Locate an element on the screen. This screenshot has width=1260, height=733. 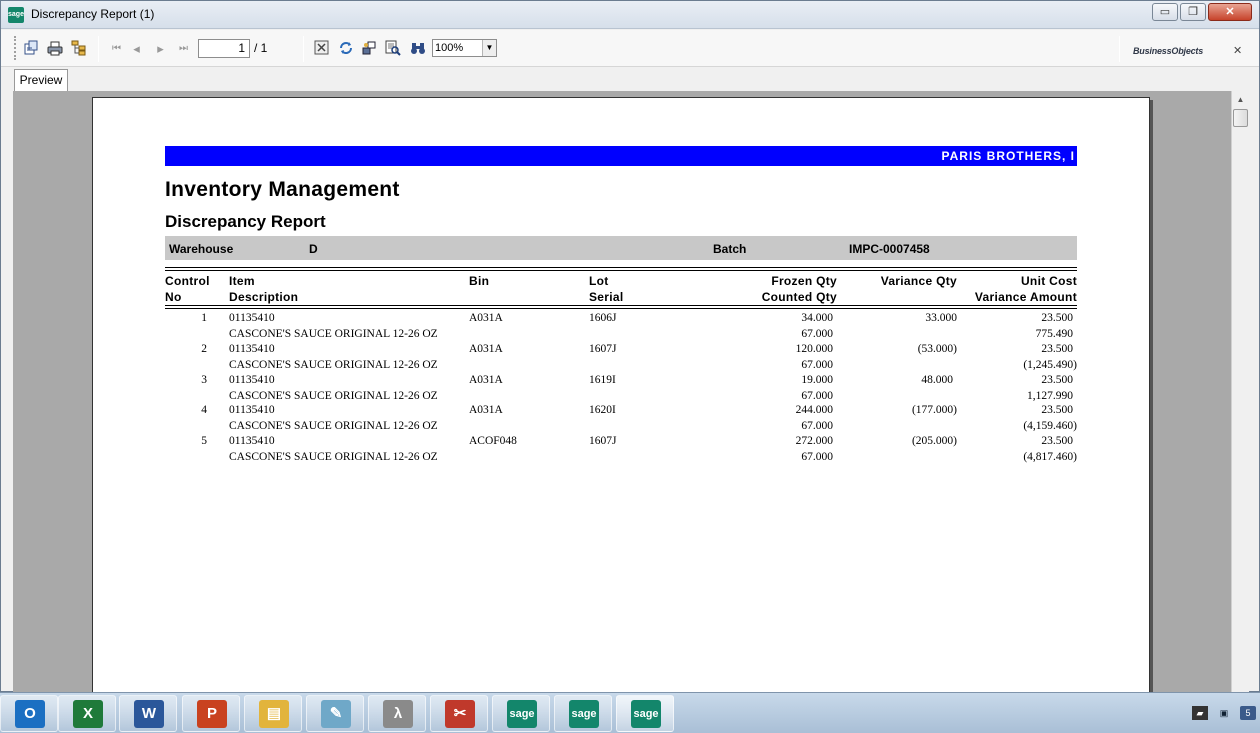
businessobjects-logo: BusinessObjects is located at coordinates (1168, 51).